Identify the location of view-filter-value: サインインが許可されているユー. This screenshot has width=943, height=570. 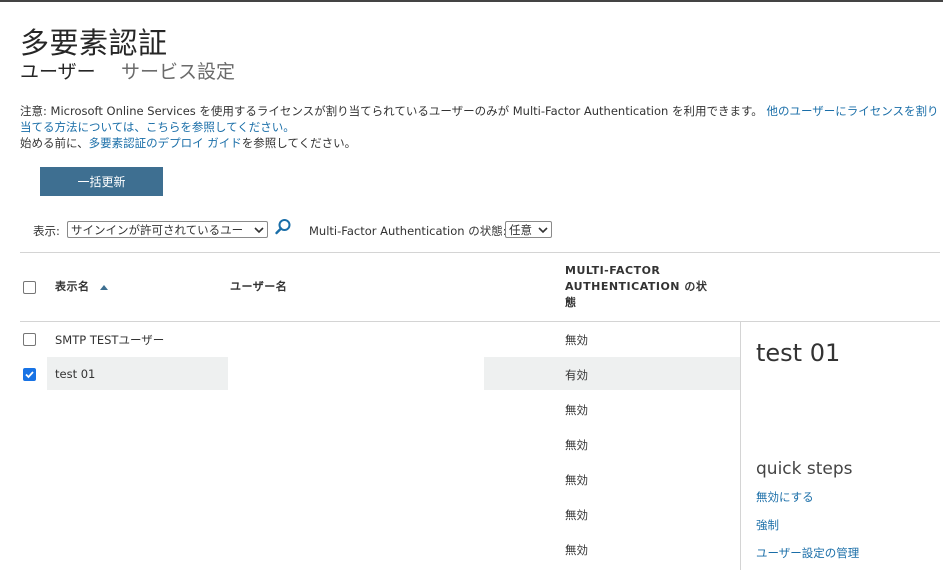
(157, 229).